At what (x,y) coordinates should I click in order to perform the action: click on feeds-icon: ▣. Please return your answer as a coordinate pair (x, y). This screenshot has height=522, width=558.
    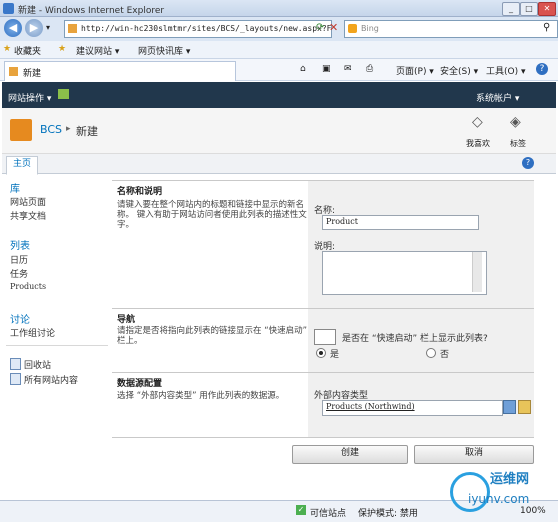
    Looking at the image, I should click on (326, 69).